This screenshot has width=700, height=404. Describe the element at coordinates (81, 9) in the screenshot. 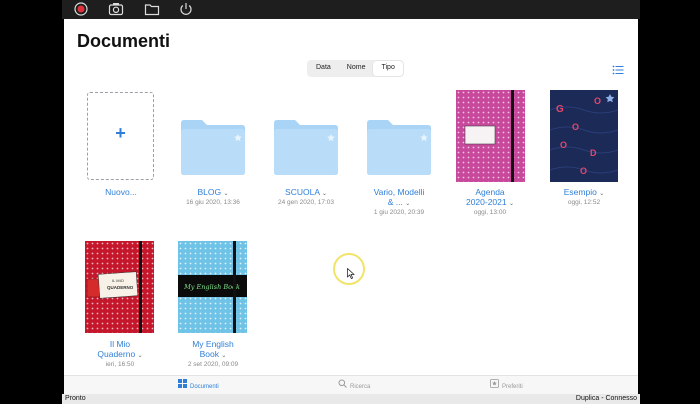

I see `record-icon` at that location.